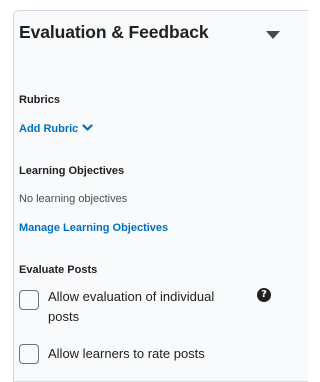 This screenshot has height=382, width=320. Describe the element at coordinates (29, 354) in the screenshot. I see `allow-rate-posts-checkbox` at that location.